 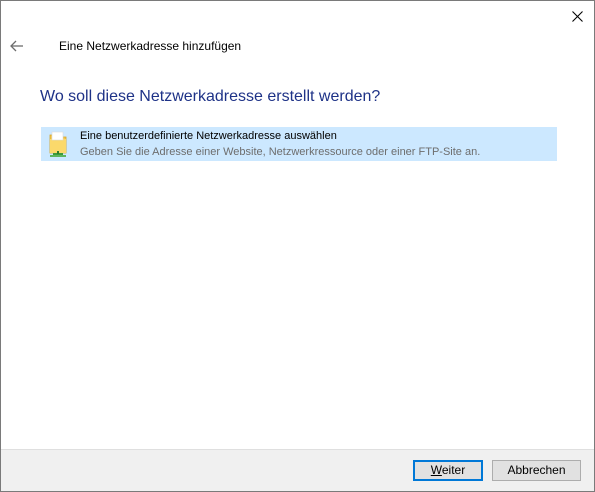 I want to click on folder-network-icon, so click(x=58, y=144).